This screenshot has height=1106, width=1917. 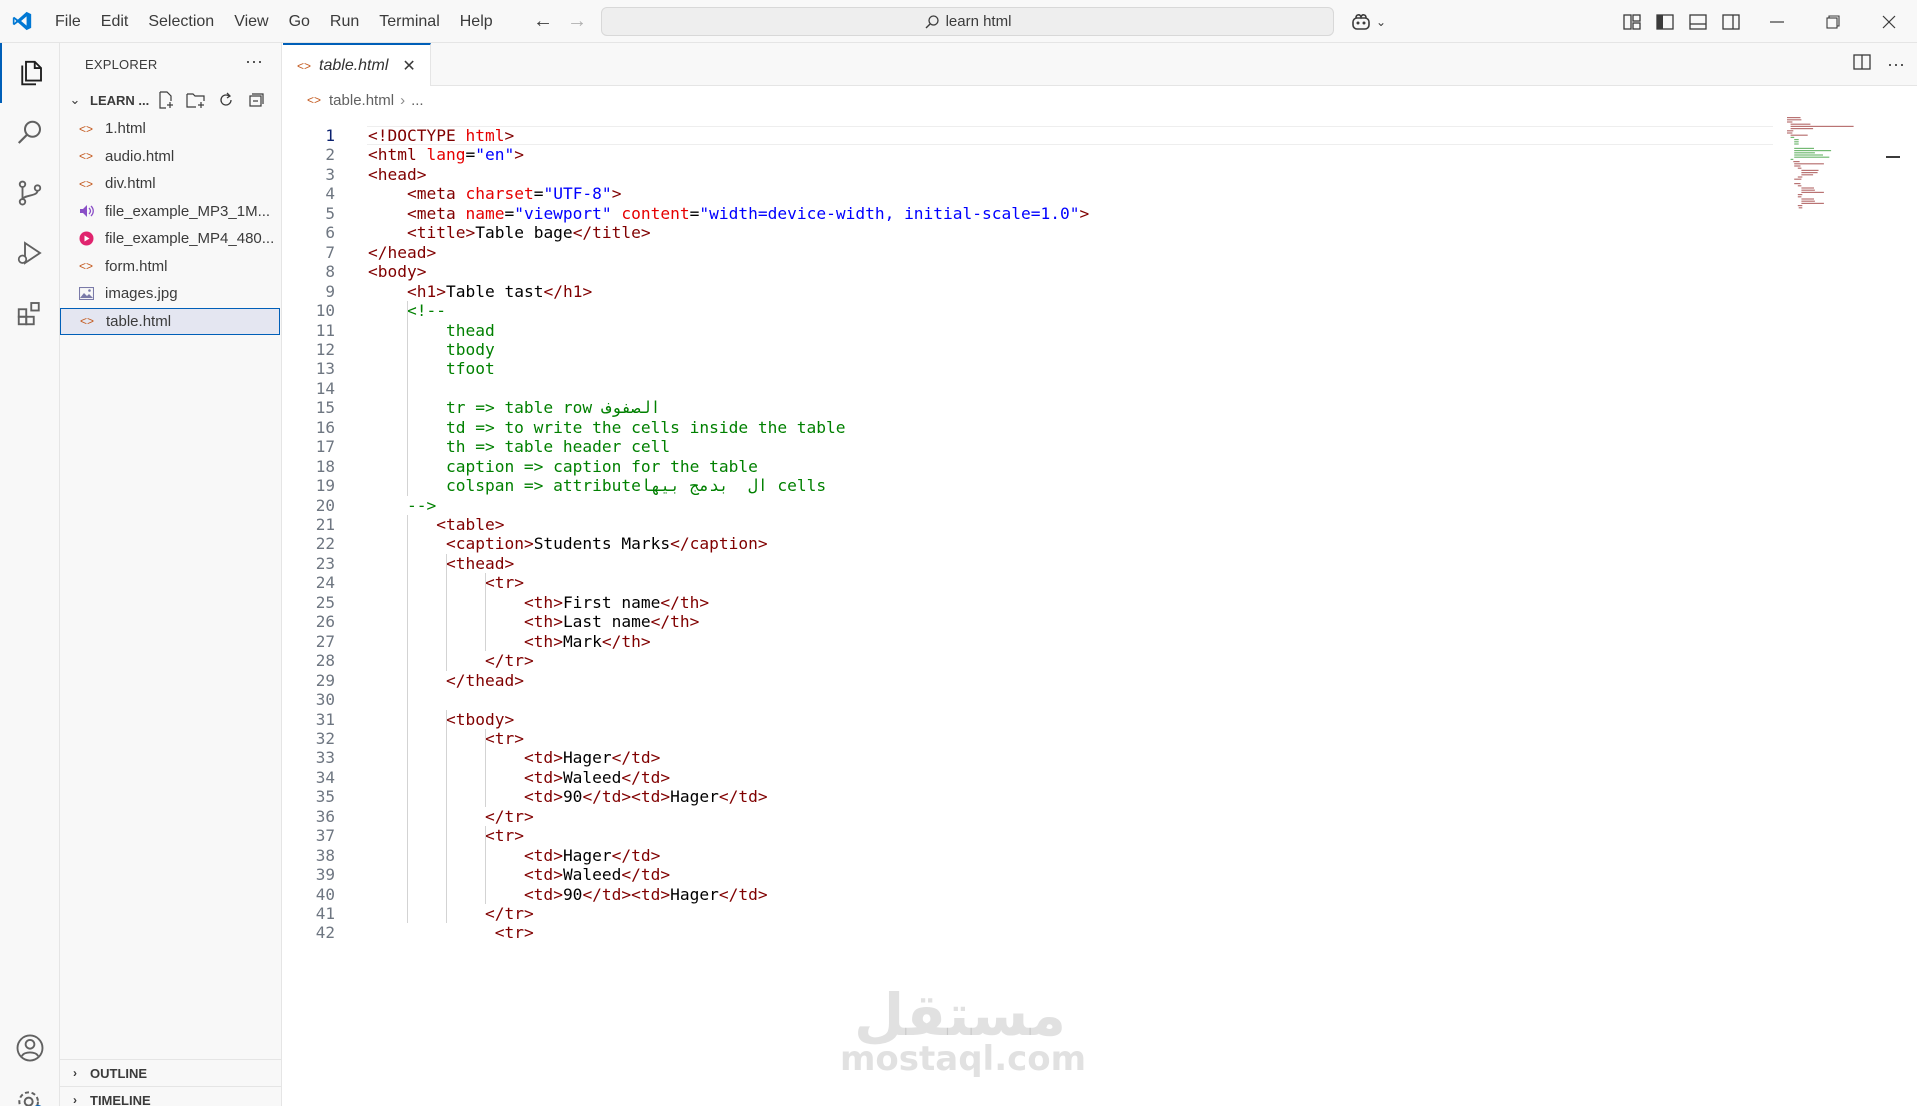 I want to click on minimap, so click(x=1828, y=609).